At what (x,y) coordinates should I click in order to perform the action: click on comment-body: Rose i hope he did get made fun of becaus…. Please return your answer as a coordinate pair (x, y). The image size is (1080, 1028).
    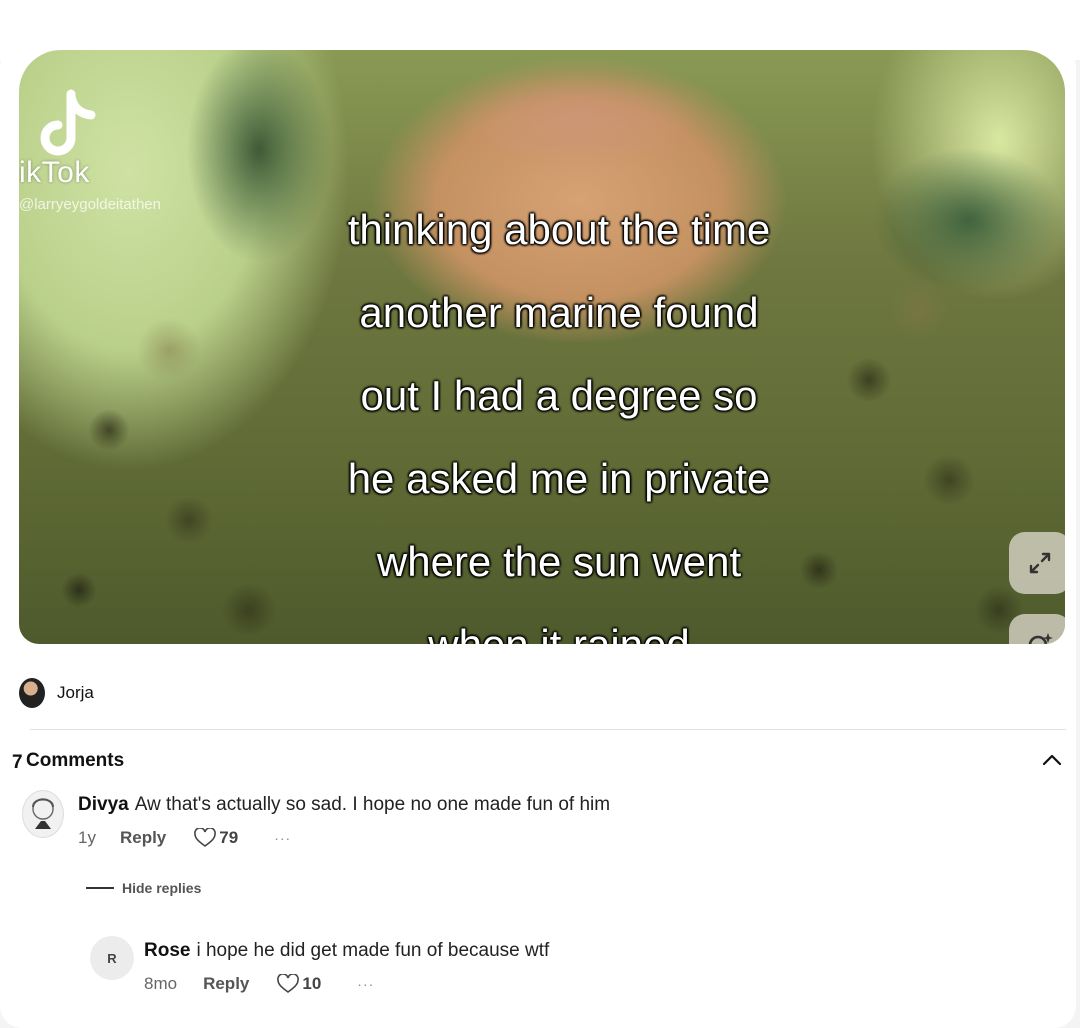
    Looking at the image, I should click on (346, 951).